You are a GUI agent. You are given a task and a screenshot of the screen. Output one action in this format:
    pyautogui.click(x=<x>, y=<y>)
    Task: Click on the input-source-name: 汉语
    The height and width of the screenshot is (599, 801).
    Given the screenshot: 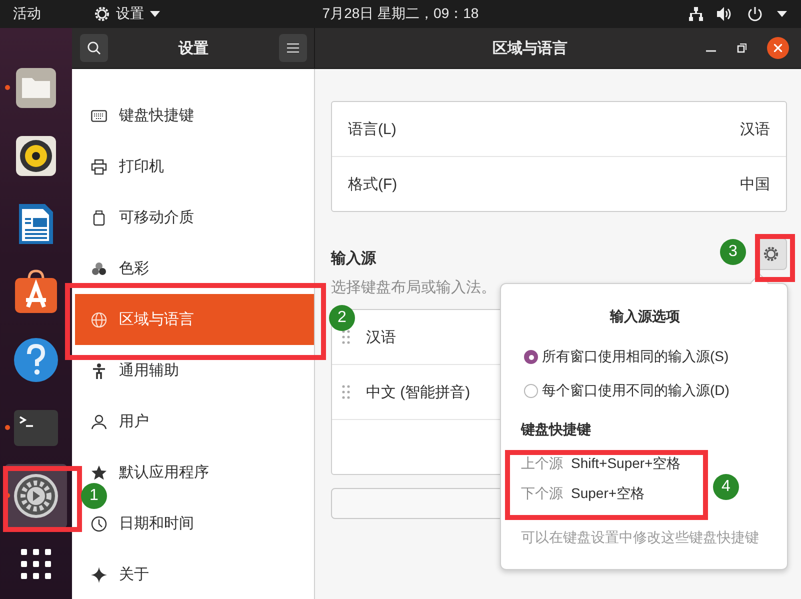 What is the action you would take?
    pyautogui.click(x=381, y=337)
    